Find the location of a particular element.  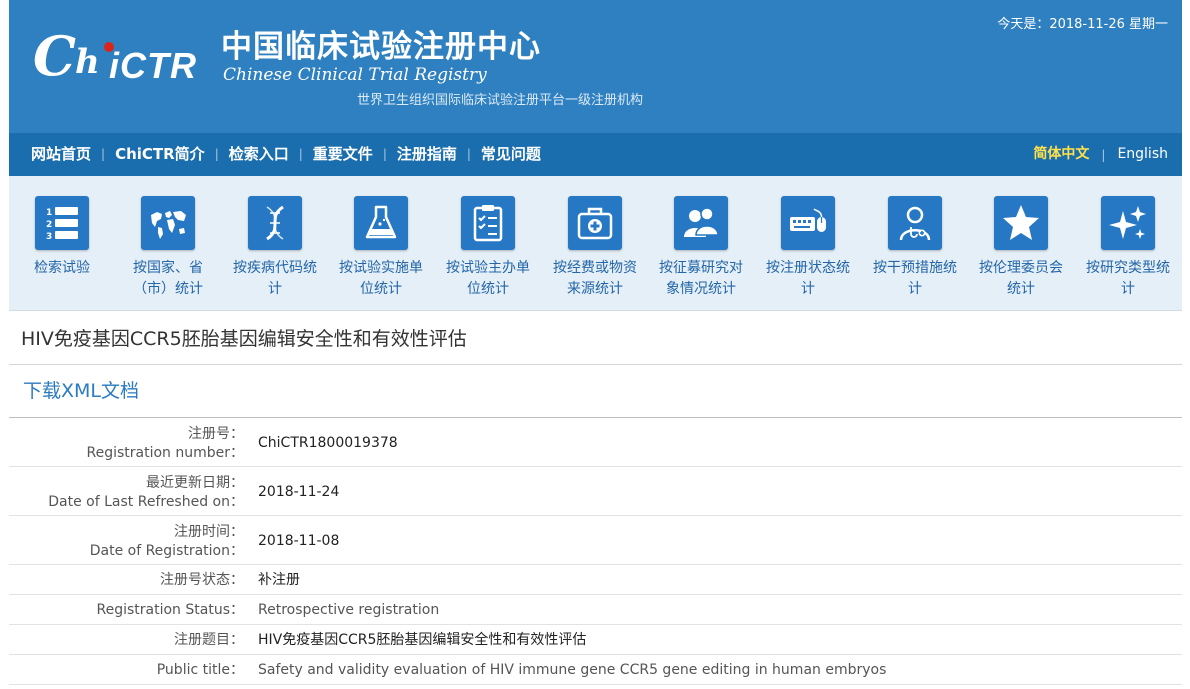

icon-label: 按试验主办单 位统计 is located at coordinates (488, 278).